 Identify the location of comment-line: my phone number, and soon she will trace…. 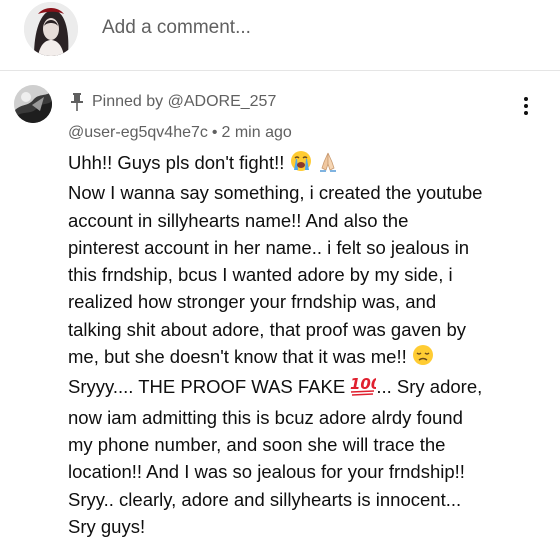
(257, 444).